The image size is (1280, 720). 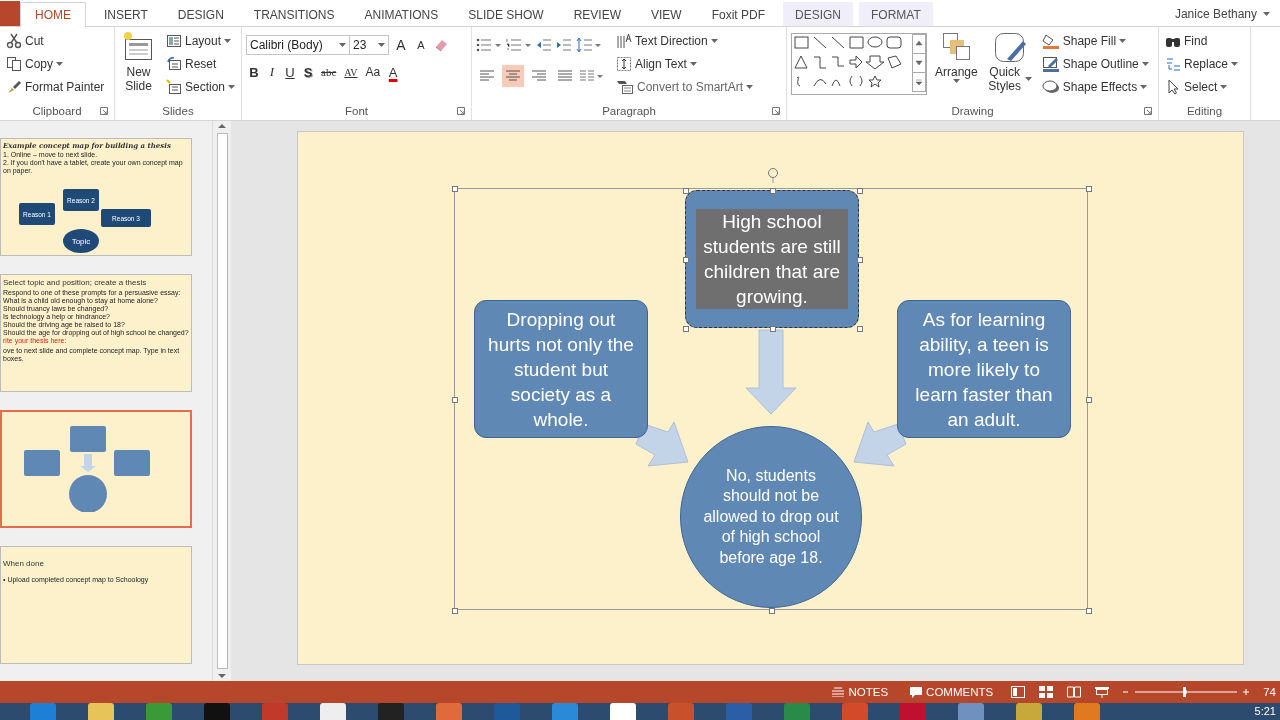 I want to click on font-format-button: A, so click(x=393, y=72).